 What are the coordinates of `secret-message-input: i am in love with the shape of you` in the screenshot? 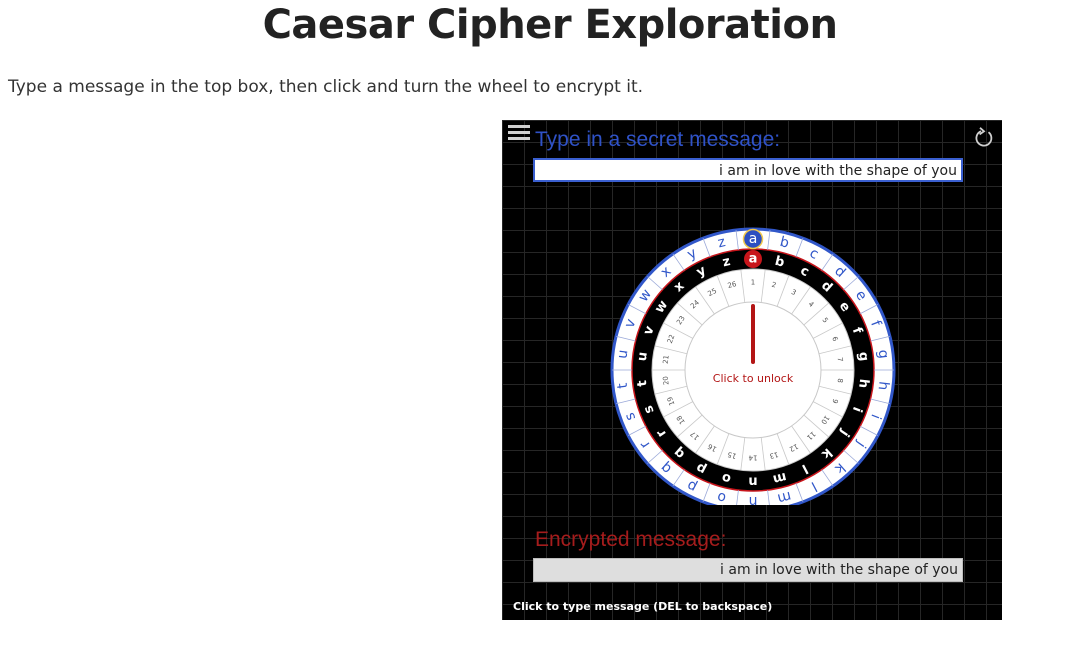 It's located at (748, 170).